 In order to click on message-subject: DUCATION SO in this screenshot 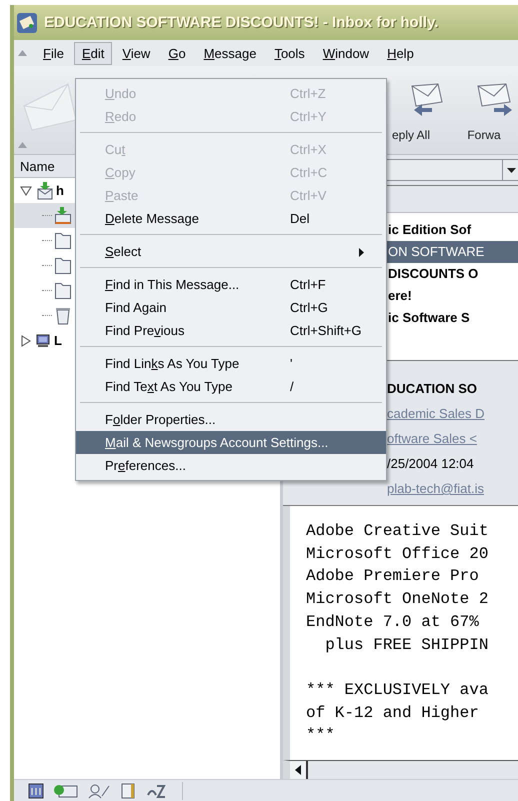, I will do `click(432, 388)`.